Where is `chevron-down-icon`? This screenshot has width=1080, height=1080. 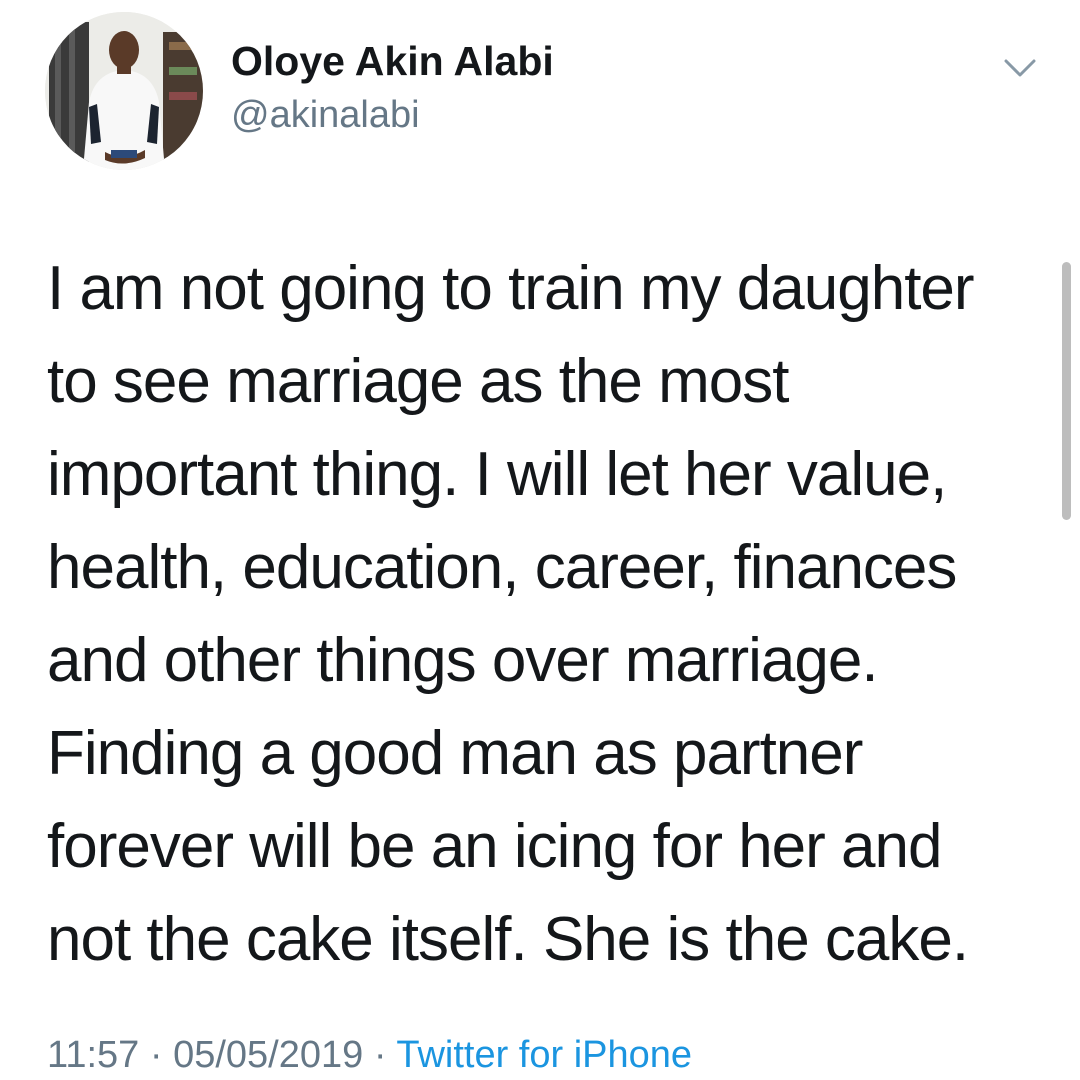 chevron-down-icon is located at coordinates (1020, 68).